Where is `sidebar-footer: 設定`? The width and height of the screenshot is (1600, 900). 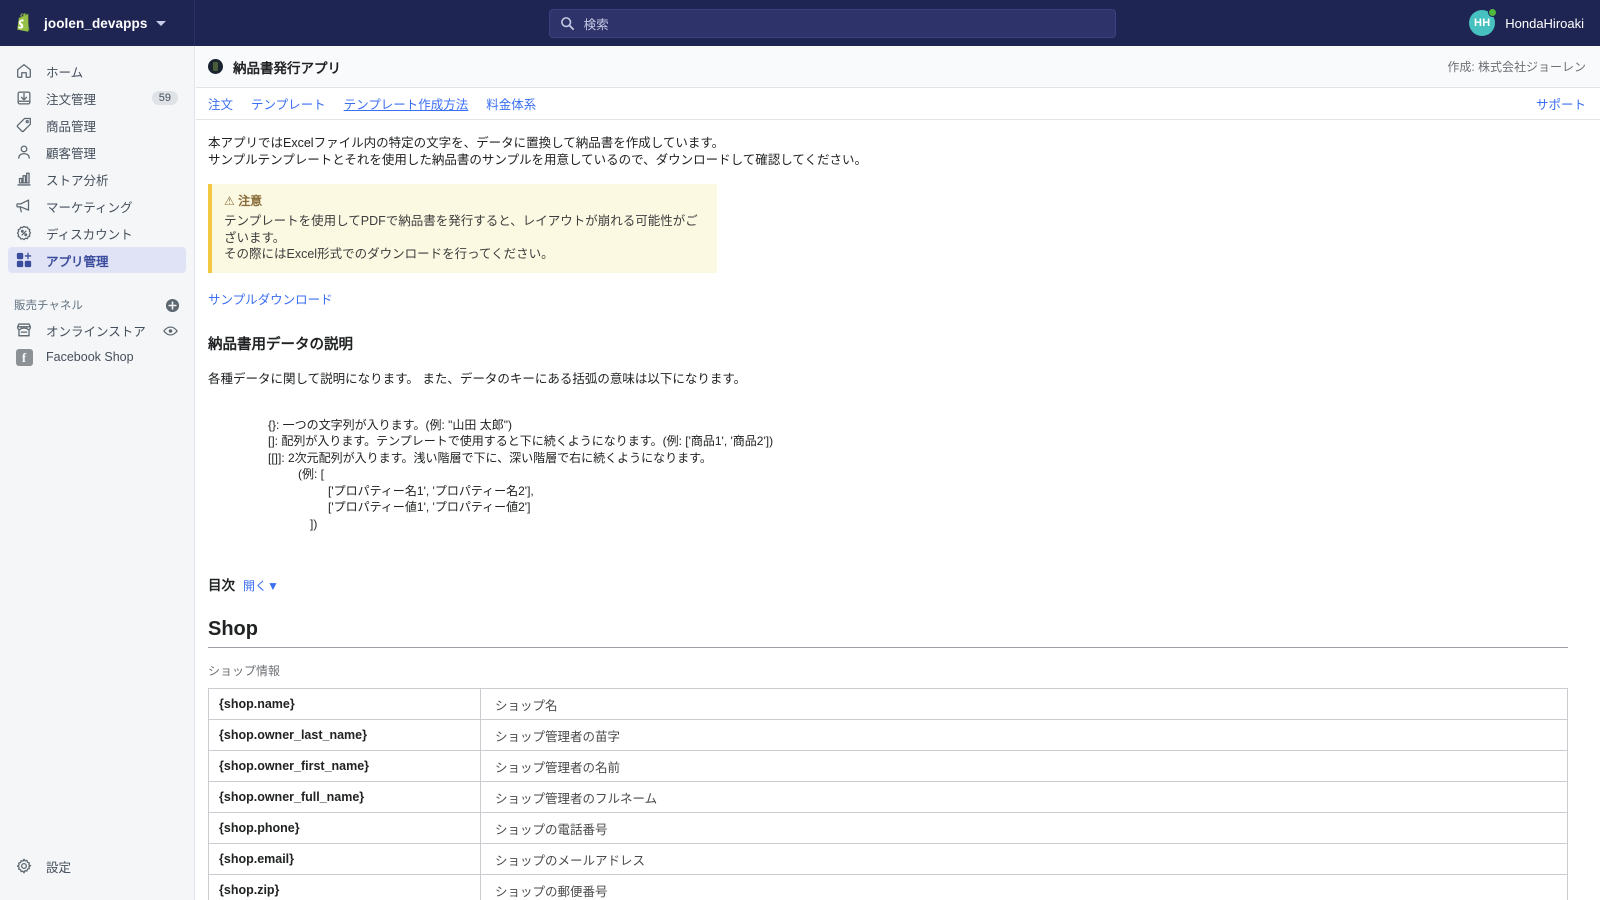
sidebar-footer: 設定 is located at coordinates (97, 866).